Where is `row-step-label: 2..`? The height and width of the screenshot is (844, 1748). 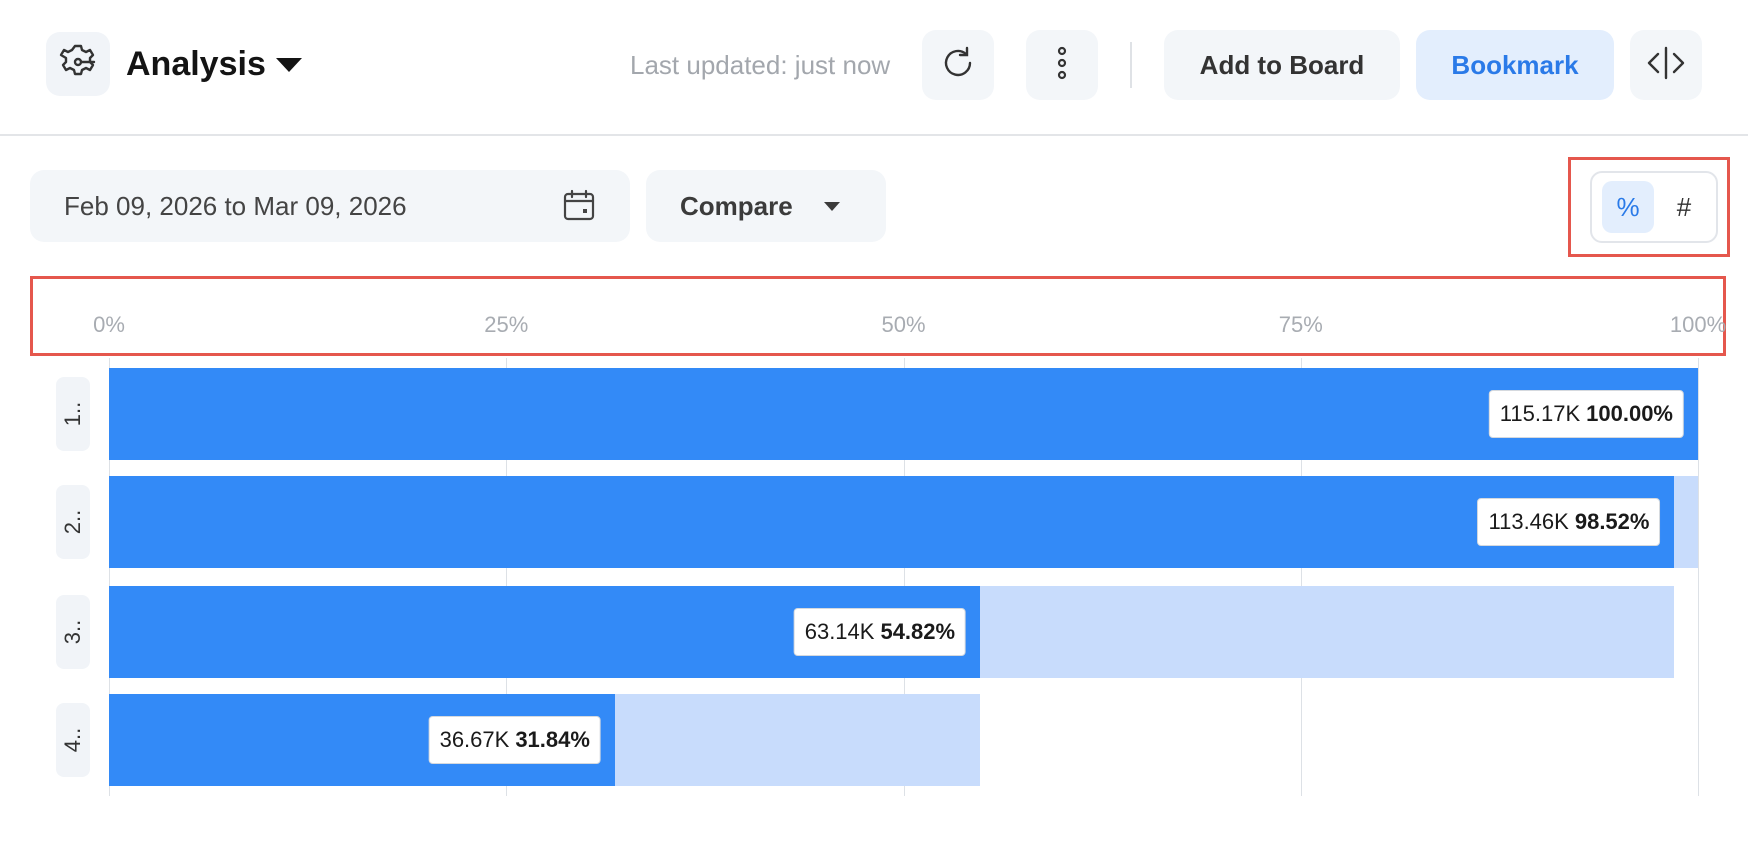 row-step-label: 2.. is located at coordinates (73, 522).